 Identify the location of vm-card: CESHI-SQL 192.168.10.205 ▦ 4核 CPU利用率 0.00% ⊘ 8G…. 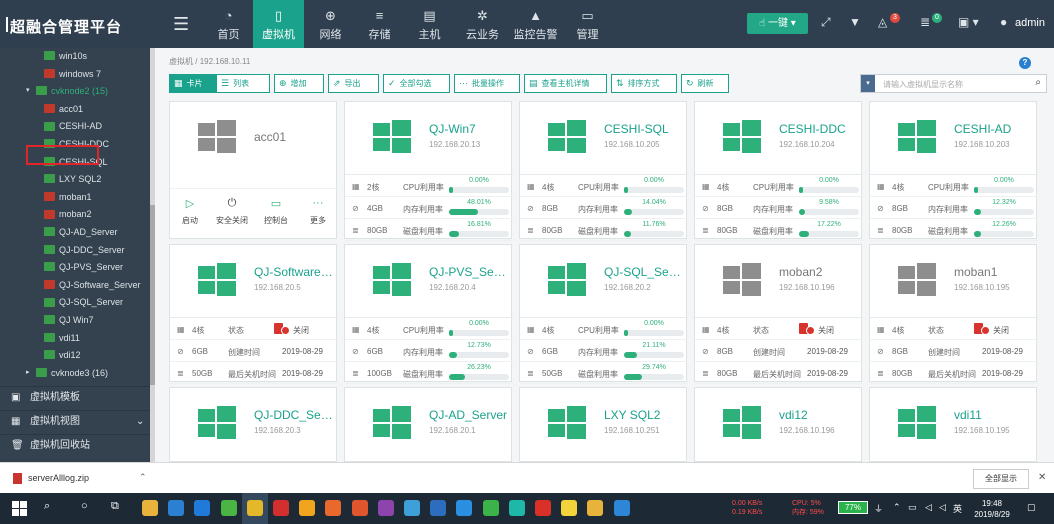
(603, 171).